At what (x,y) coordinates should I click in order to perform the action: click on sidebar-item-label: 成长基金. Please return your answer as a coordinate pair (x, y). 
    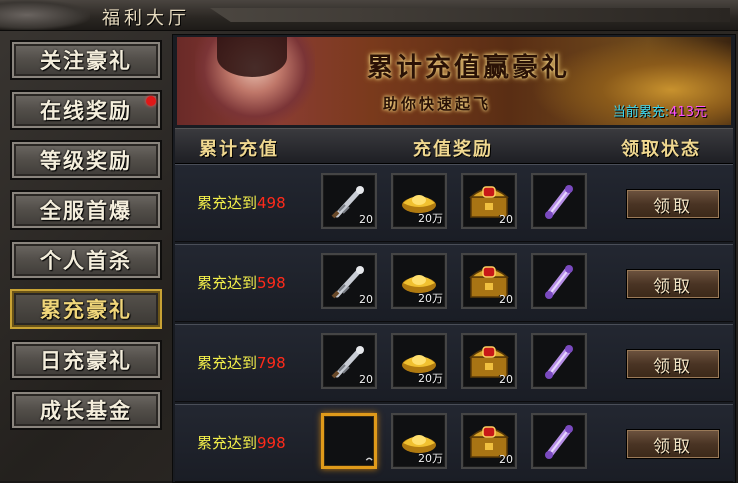
    Looking at the image, I should click on (86, 410).